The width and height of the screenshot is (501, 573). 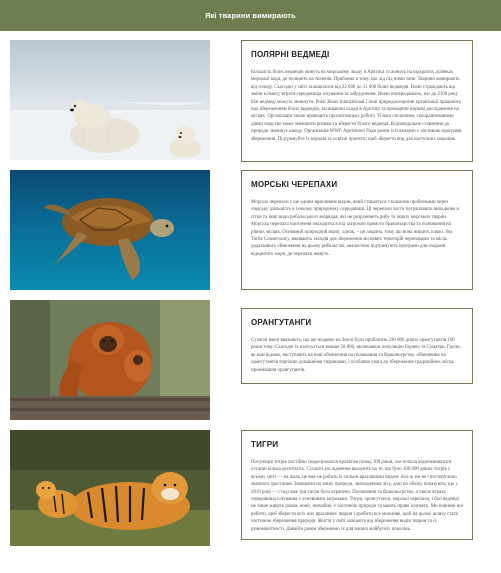 What do you see at coordinates (110, 488) in the screenshot?
I see `tigers-photo` at bounding box center [110, 488].